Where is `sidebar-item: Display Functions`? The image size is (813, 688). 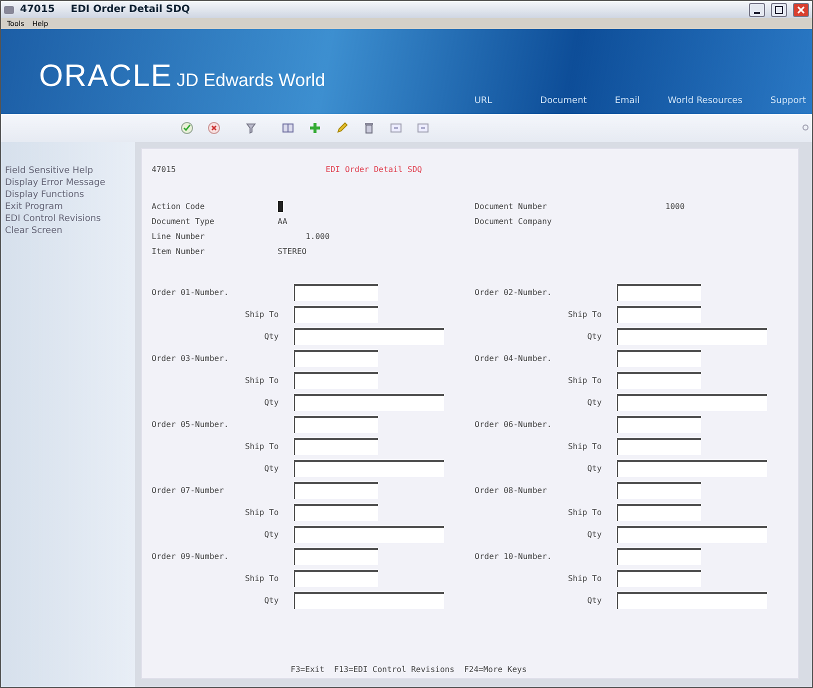 sidebar-item: Display Functions is located at coordinates (70, 195).